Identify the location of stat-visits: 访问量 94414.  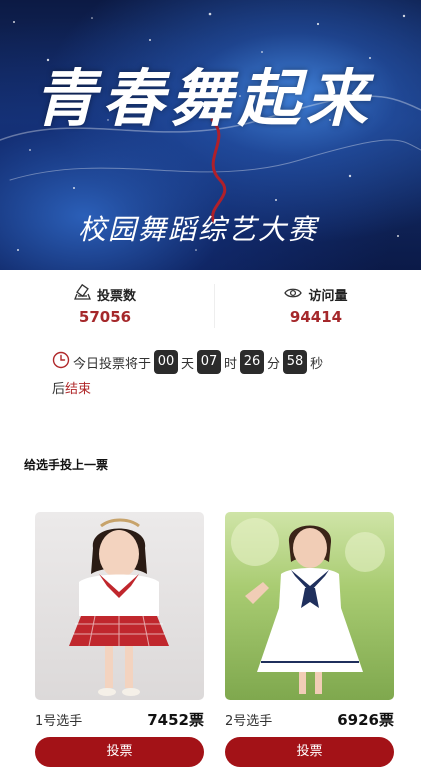
(316, 304).